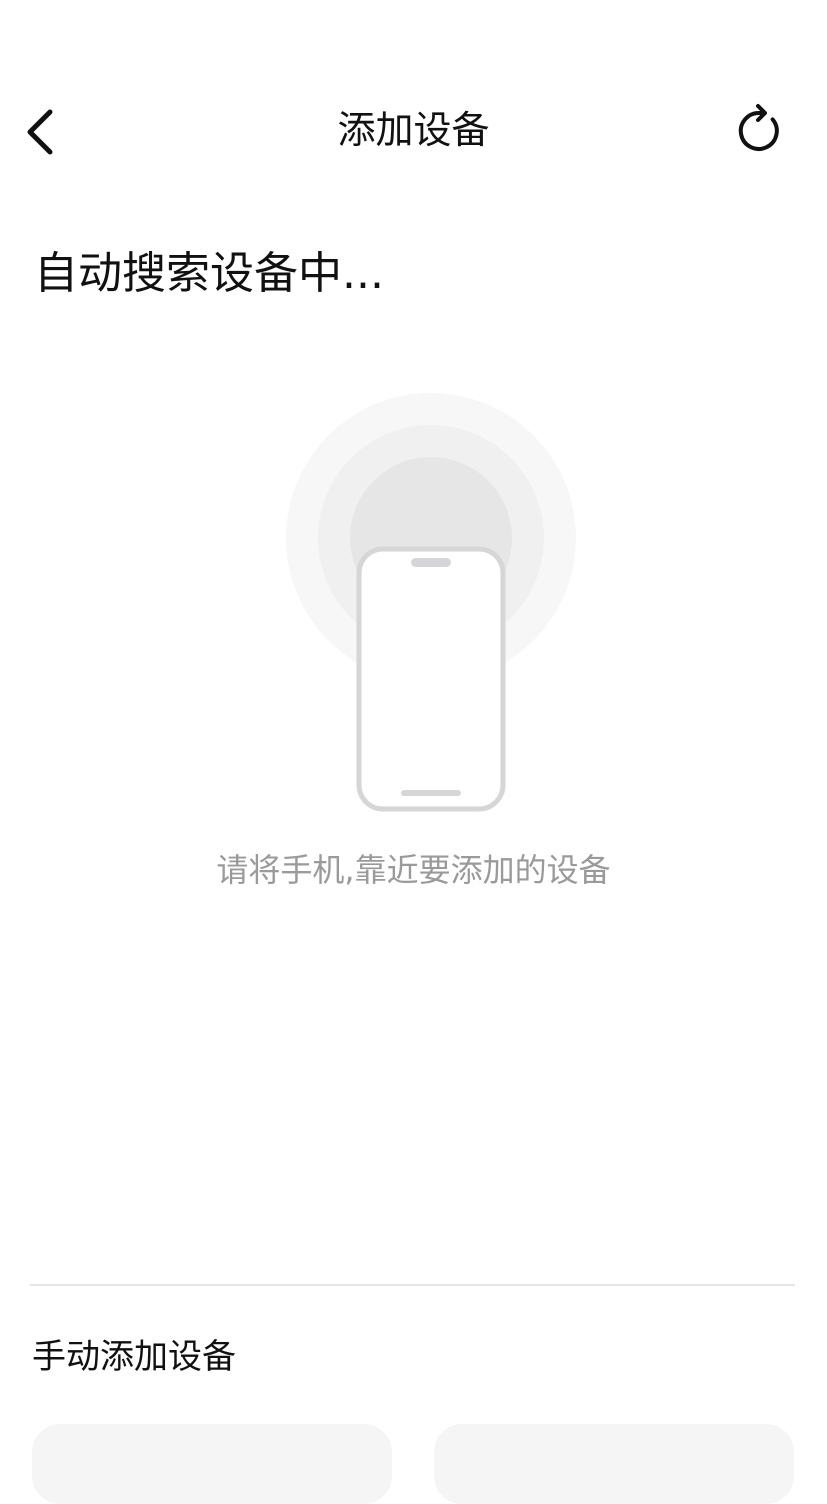  I want to click on top-nav-bar: 添加设备, so click(413, 130).